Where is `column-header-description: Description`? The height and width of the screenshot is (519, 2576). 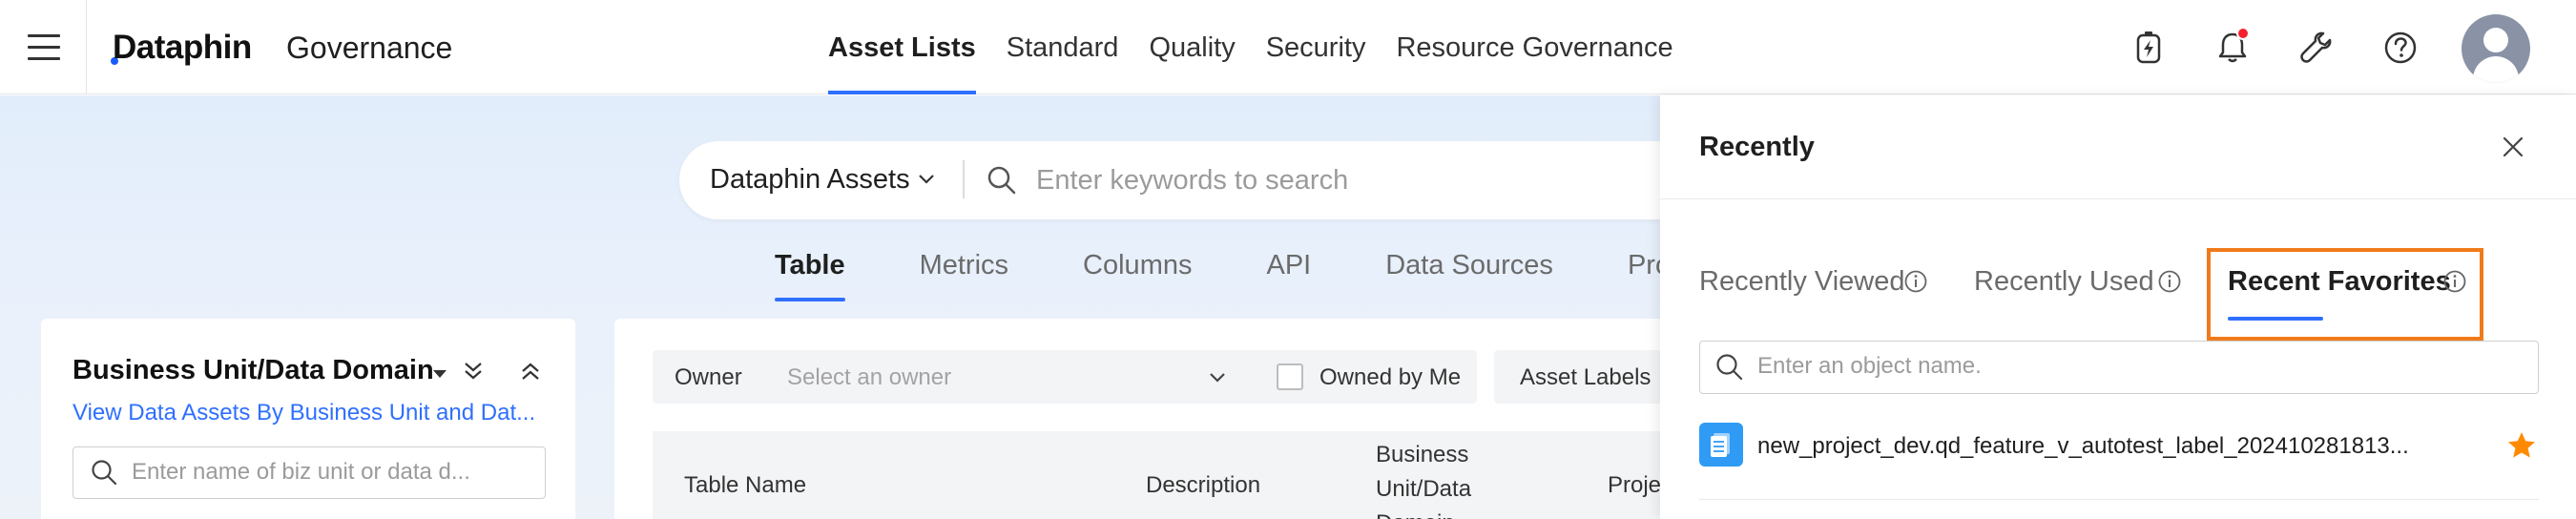 column-header-description: Description is located at coordinates (1203, 486).